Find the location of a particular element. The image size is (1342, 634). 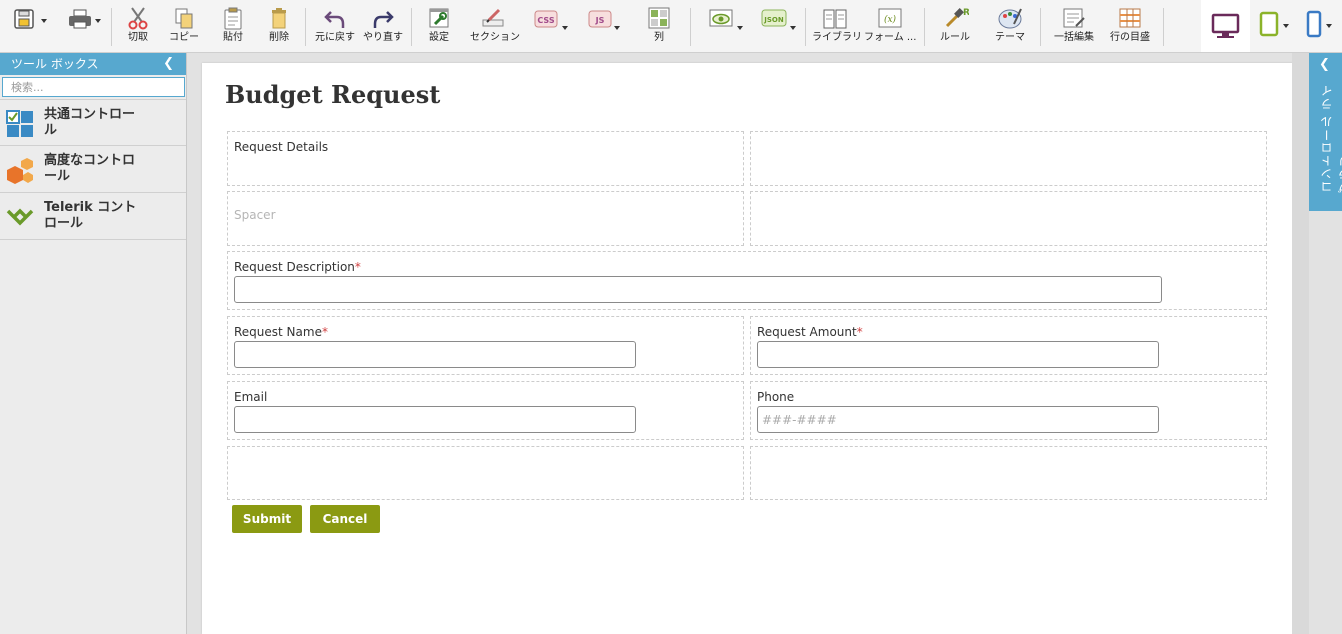

js-badge-text: JS is located at coordinates (600, 20).